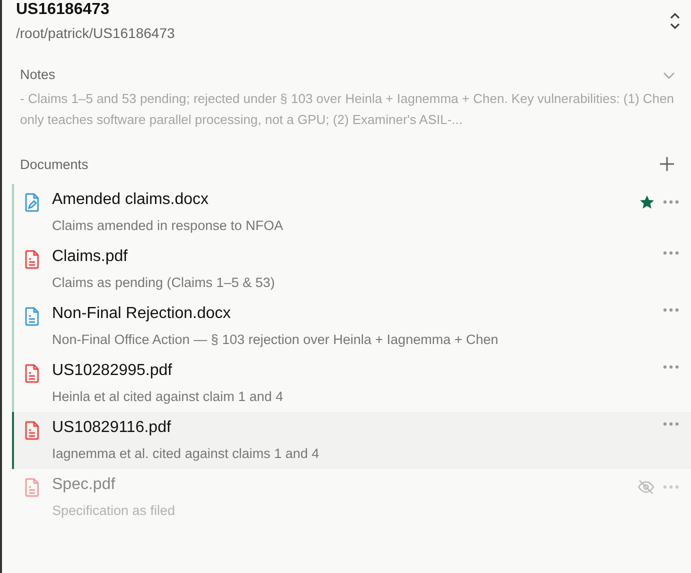 This screenshot has width=691, height=573. Describe the element at coordinates (168, 396) in the screenshot. I see `document-description: Heinla et al cited against claim 1 and 4` at that location.